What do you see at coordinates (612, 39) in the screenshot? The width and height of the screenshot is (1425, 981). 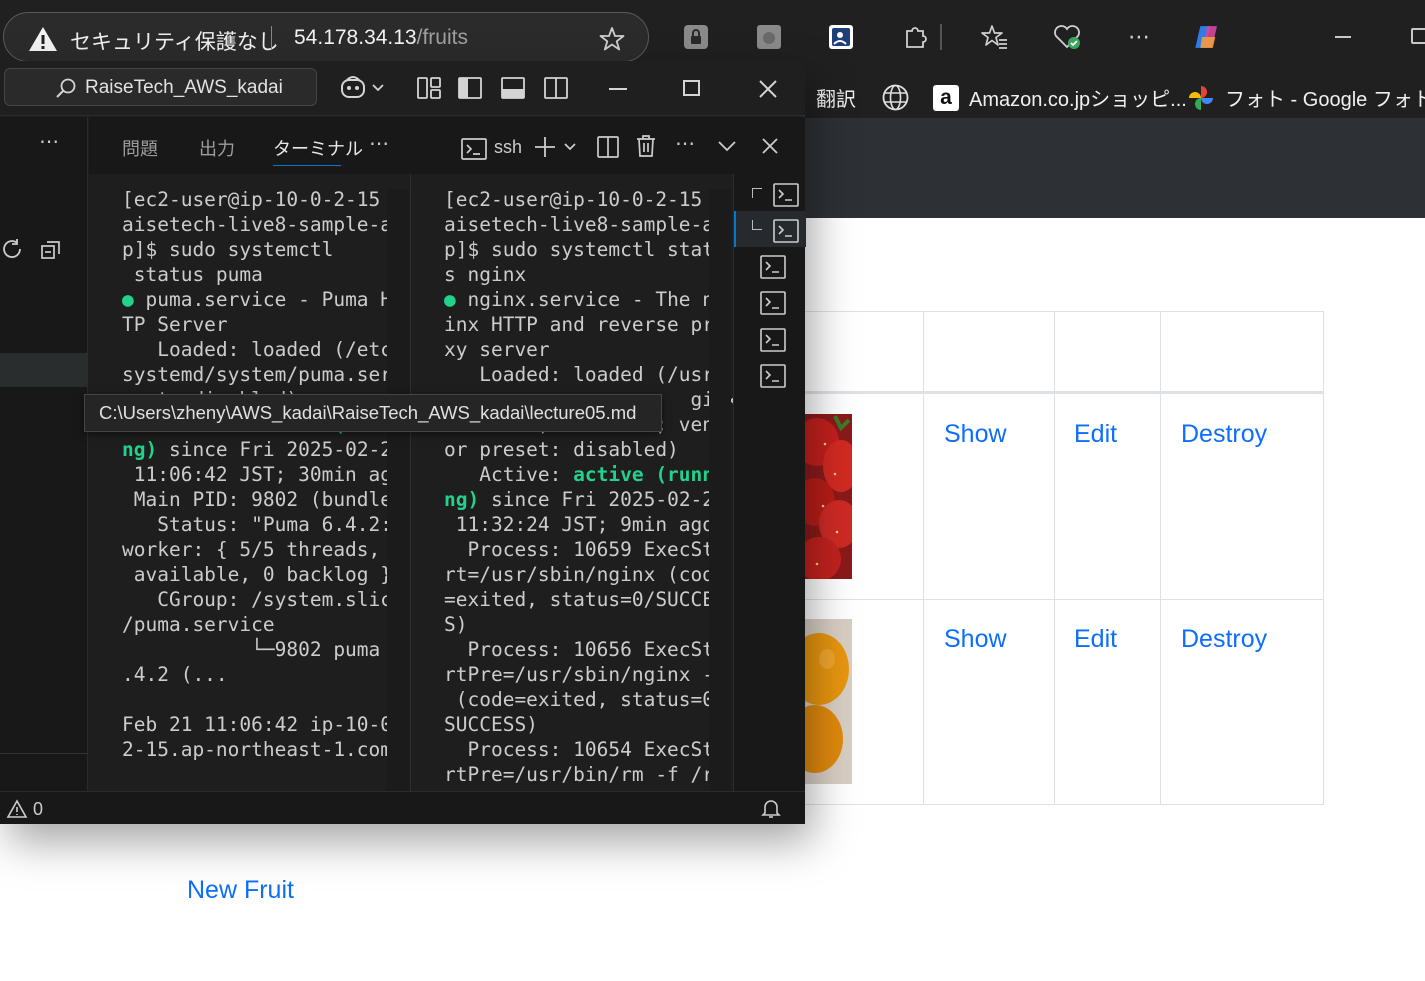 I see `favorite-star-icon` at bounding box center [612, 39].